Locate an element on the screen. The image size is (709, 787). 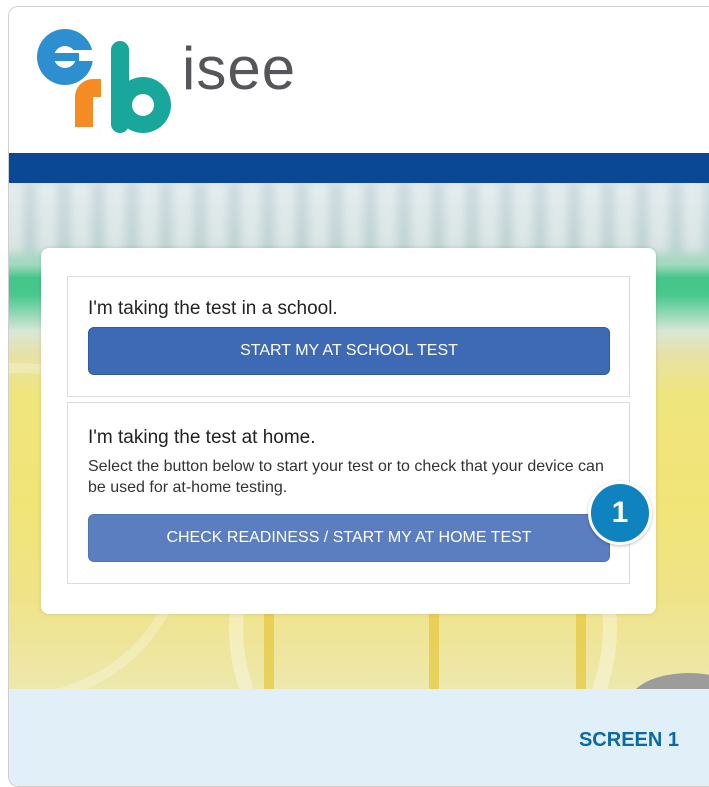
screen-label: SCREEN 1 is located at coordinates (628, 740).